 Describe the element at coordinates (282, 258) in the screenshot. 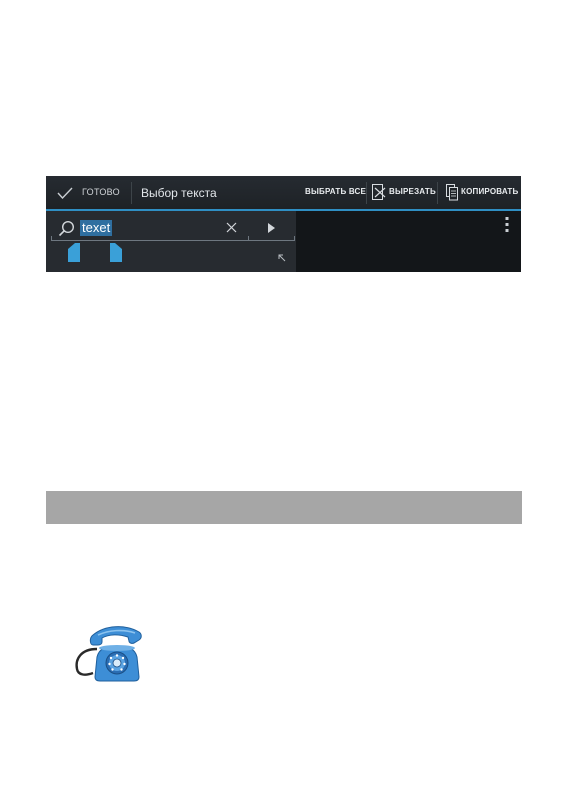

I see `resize-icon` at that location.